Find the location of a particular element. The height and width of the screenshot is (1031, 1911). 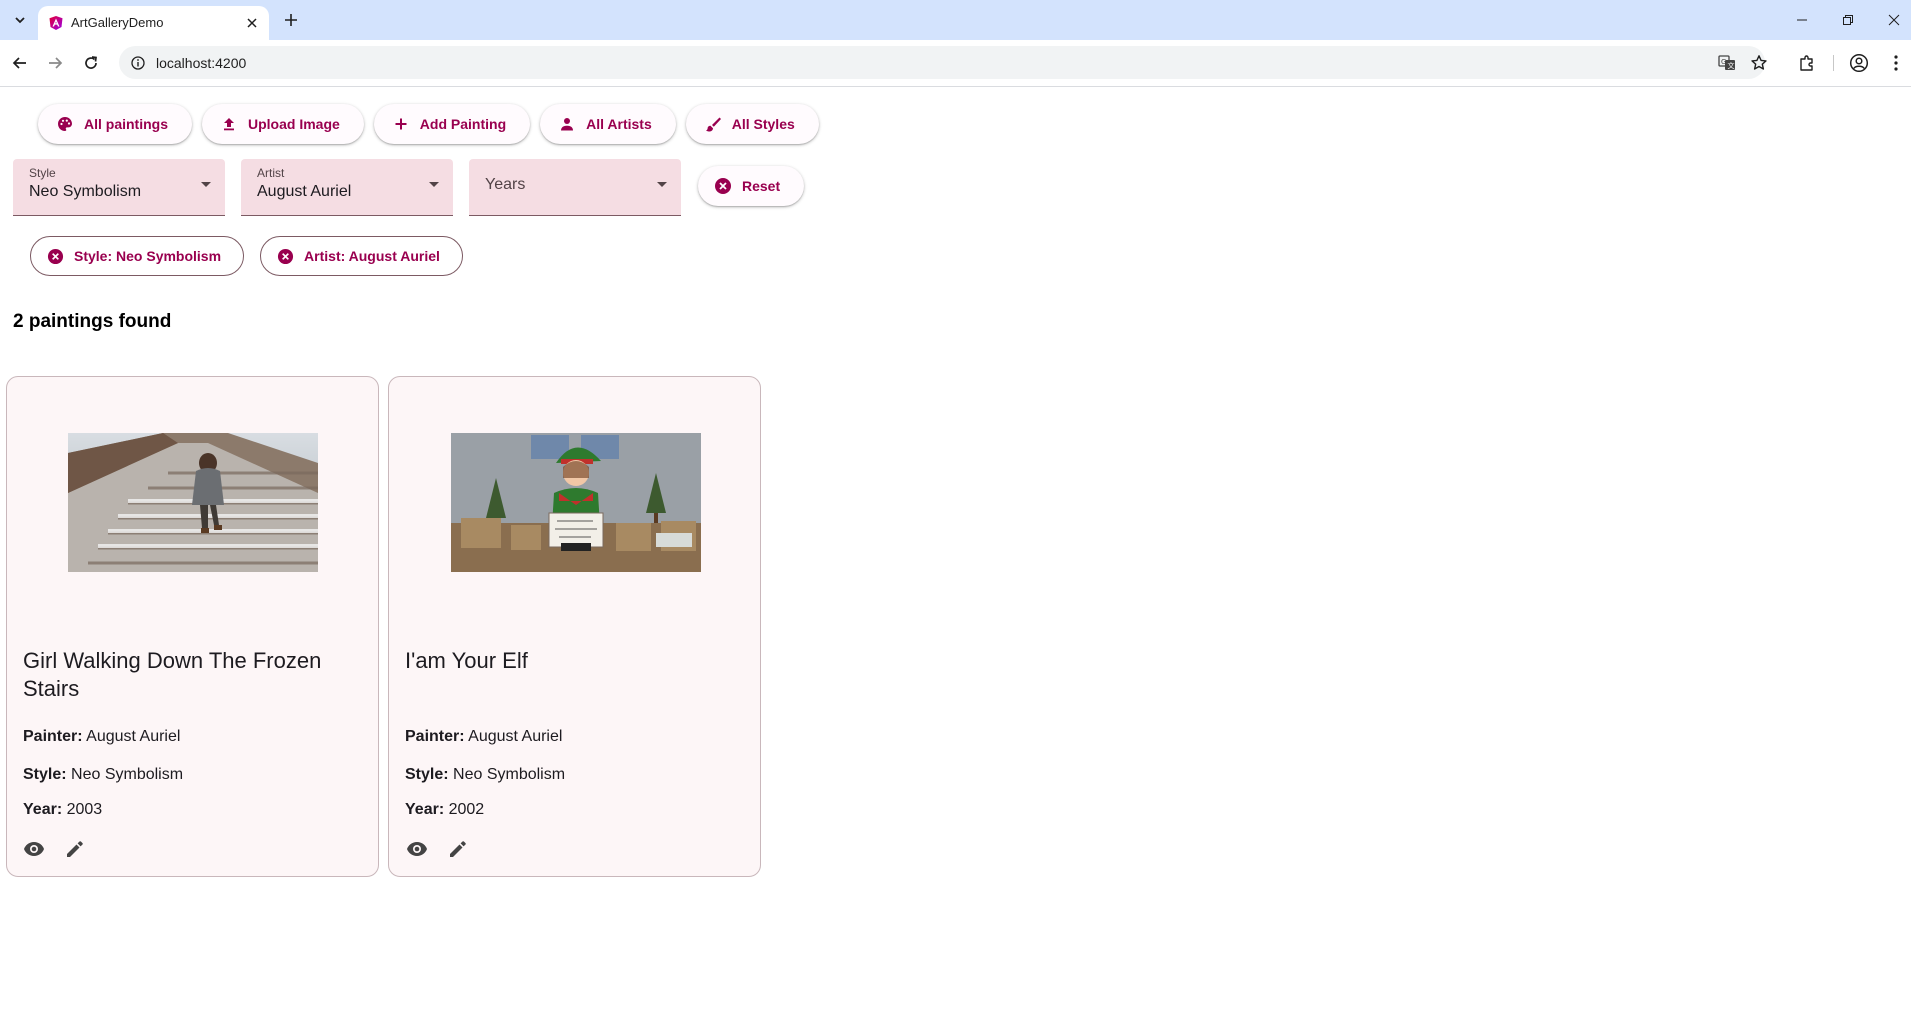

forward-arrow-icon is located at coordinates (55, 63).